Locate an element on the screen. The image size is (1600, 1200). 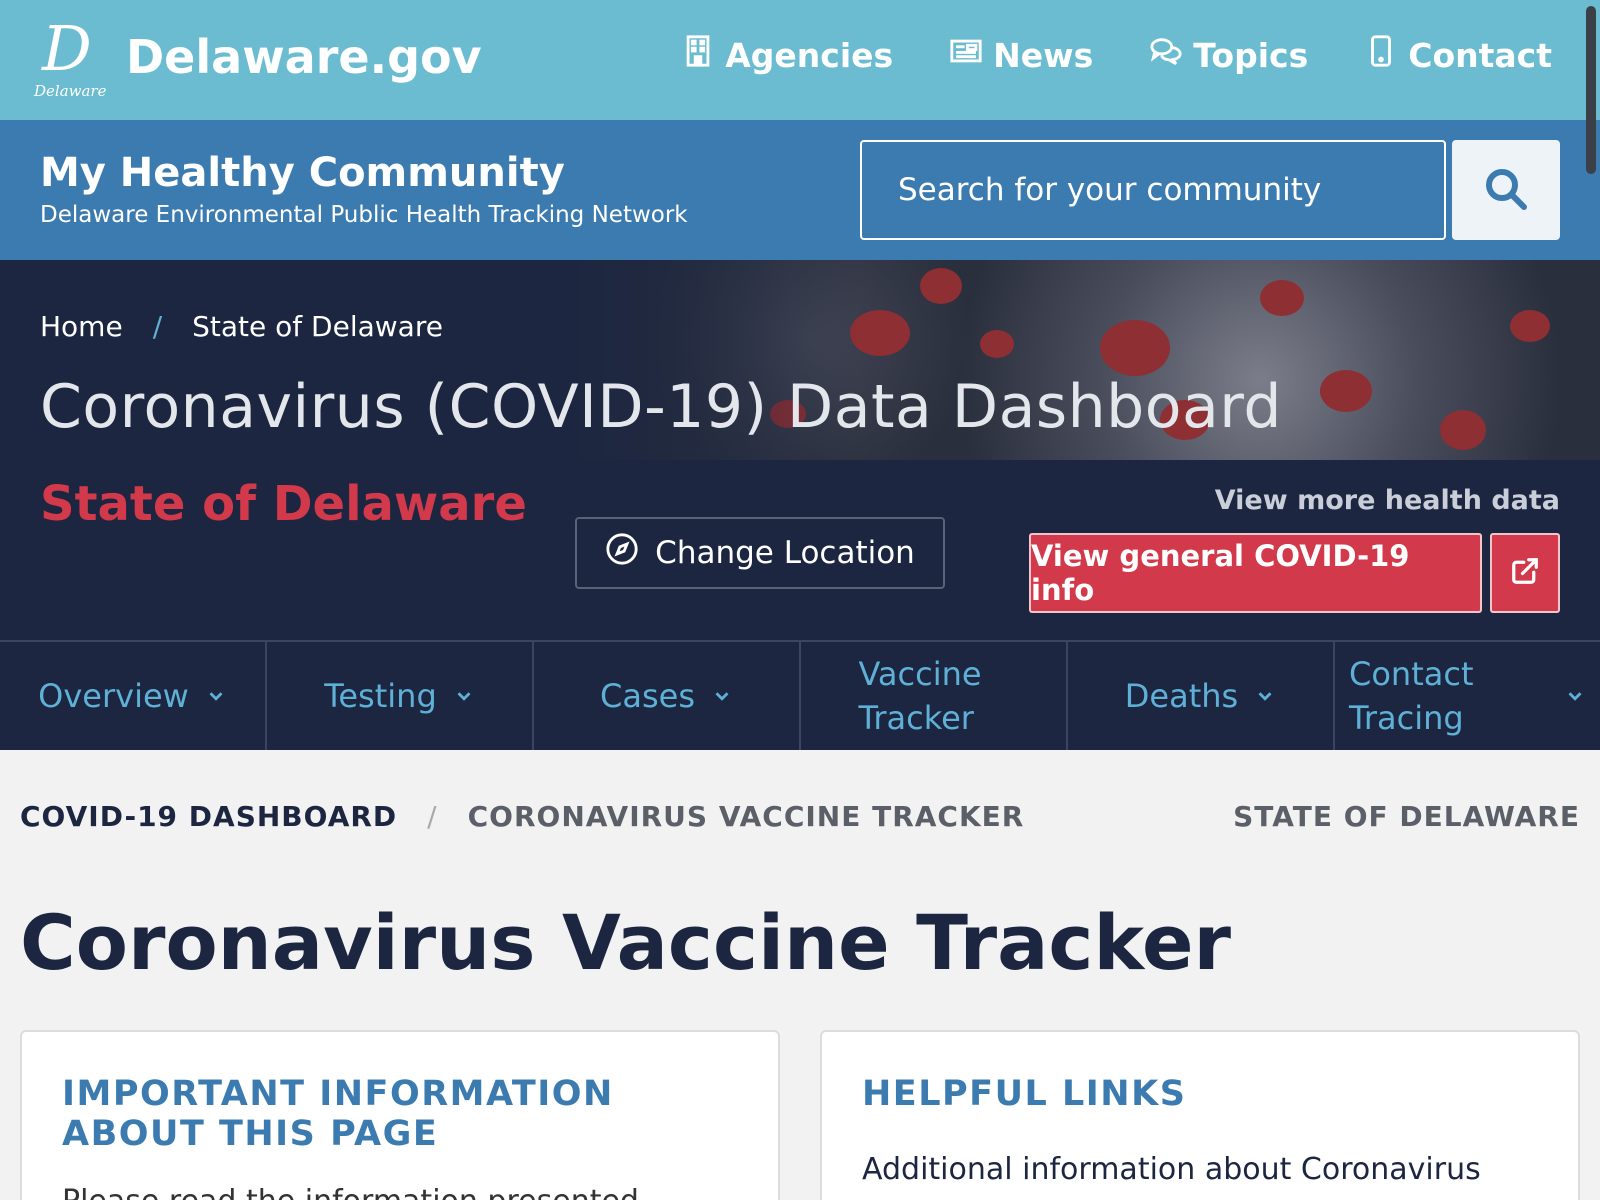
helpful-links-title: HELPFUL LINKS is located at coordinates (1024, 1094).